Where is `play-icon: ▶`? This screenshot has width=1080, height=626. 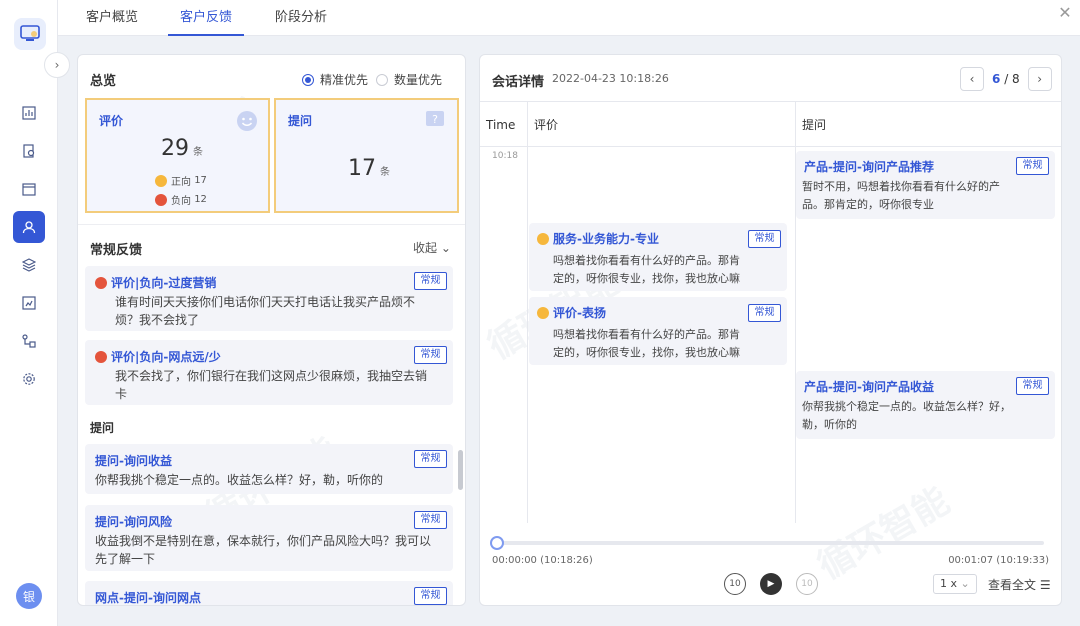 play-icon: ▶ is located at coordinates (771, 584).